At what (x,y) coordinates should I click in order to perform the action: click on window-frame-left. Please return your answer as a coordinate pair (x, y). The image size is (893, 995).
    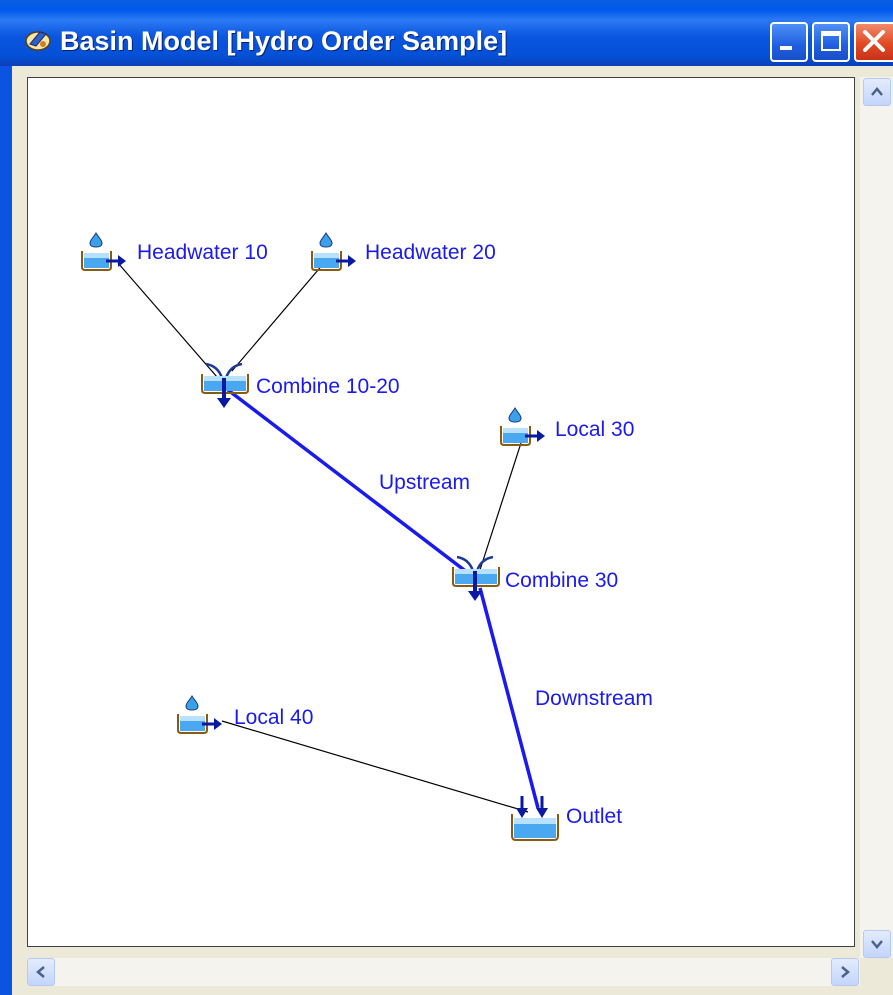
    Looking at the image, I should click on (6, 530).